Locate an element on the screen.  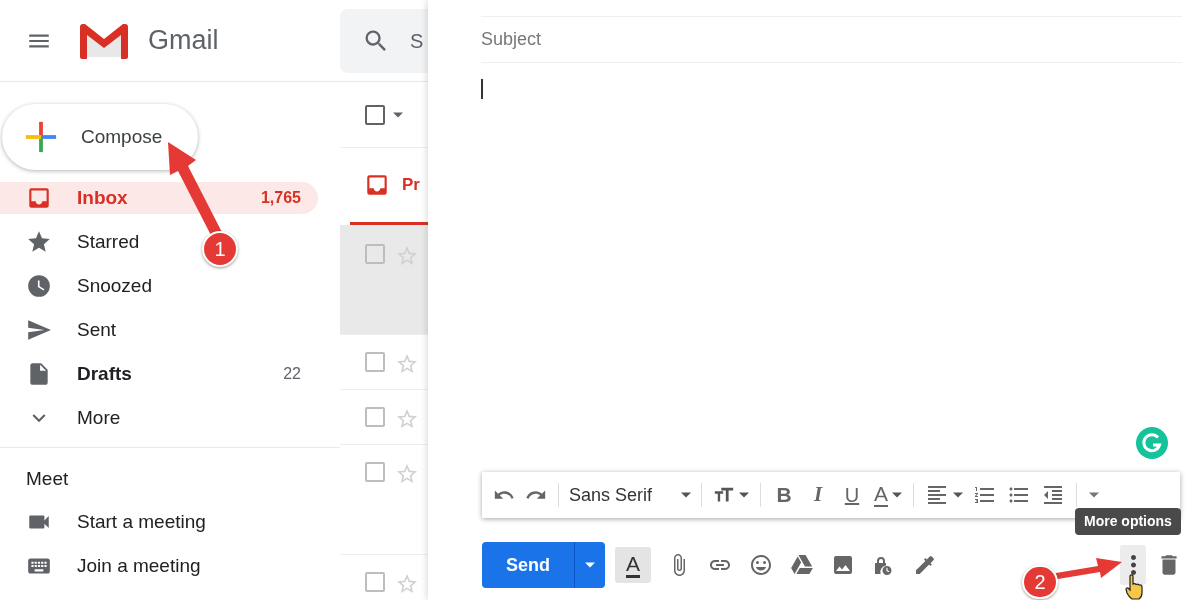
meet-item: Join a meeting is located at coordinates (170, 566).